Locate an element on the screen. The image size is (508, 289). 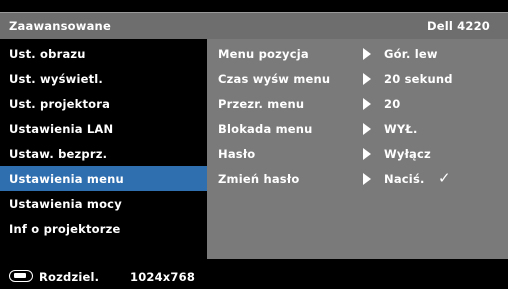
menu-item-projector-settings: Ust. projektora is located at coordinates (103, 103).